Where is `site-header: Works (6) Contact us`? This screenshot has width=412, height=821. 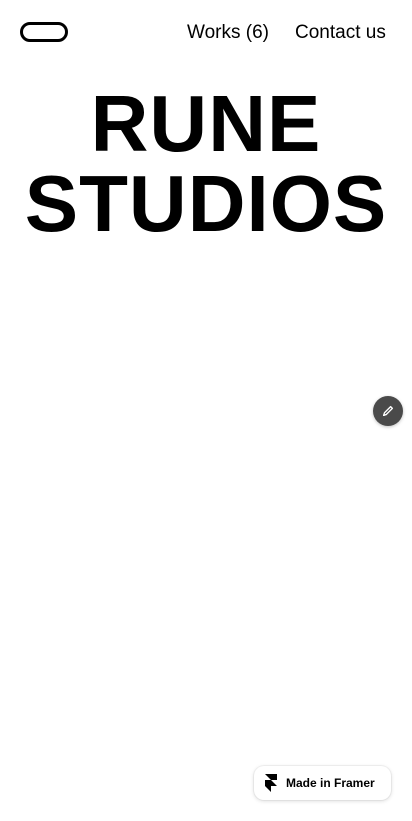
site-header: Works (6) Contact us is located at coordinates (206, 32).